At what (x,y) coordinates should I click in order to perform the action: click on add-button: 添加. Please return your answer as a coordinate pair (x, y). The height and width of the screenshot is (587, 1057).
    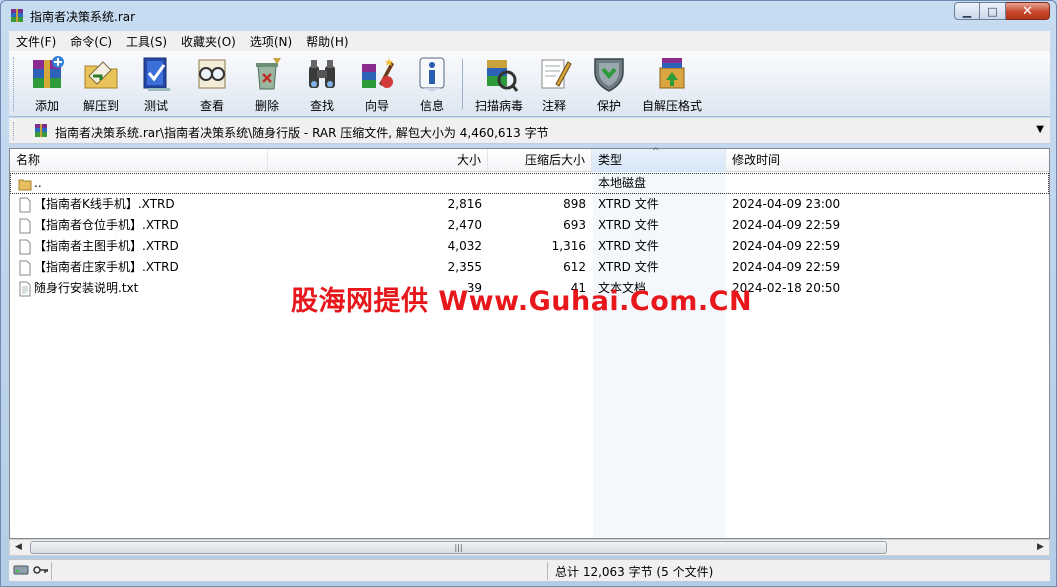
    Looking at the image, I should click on (47, 84).